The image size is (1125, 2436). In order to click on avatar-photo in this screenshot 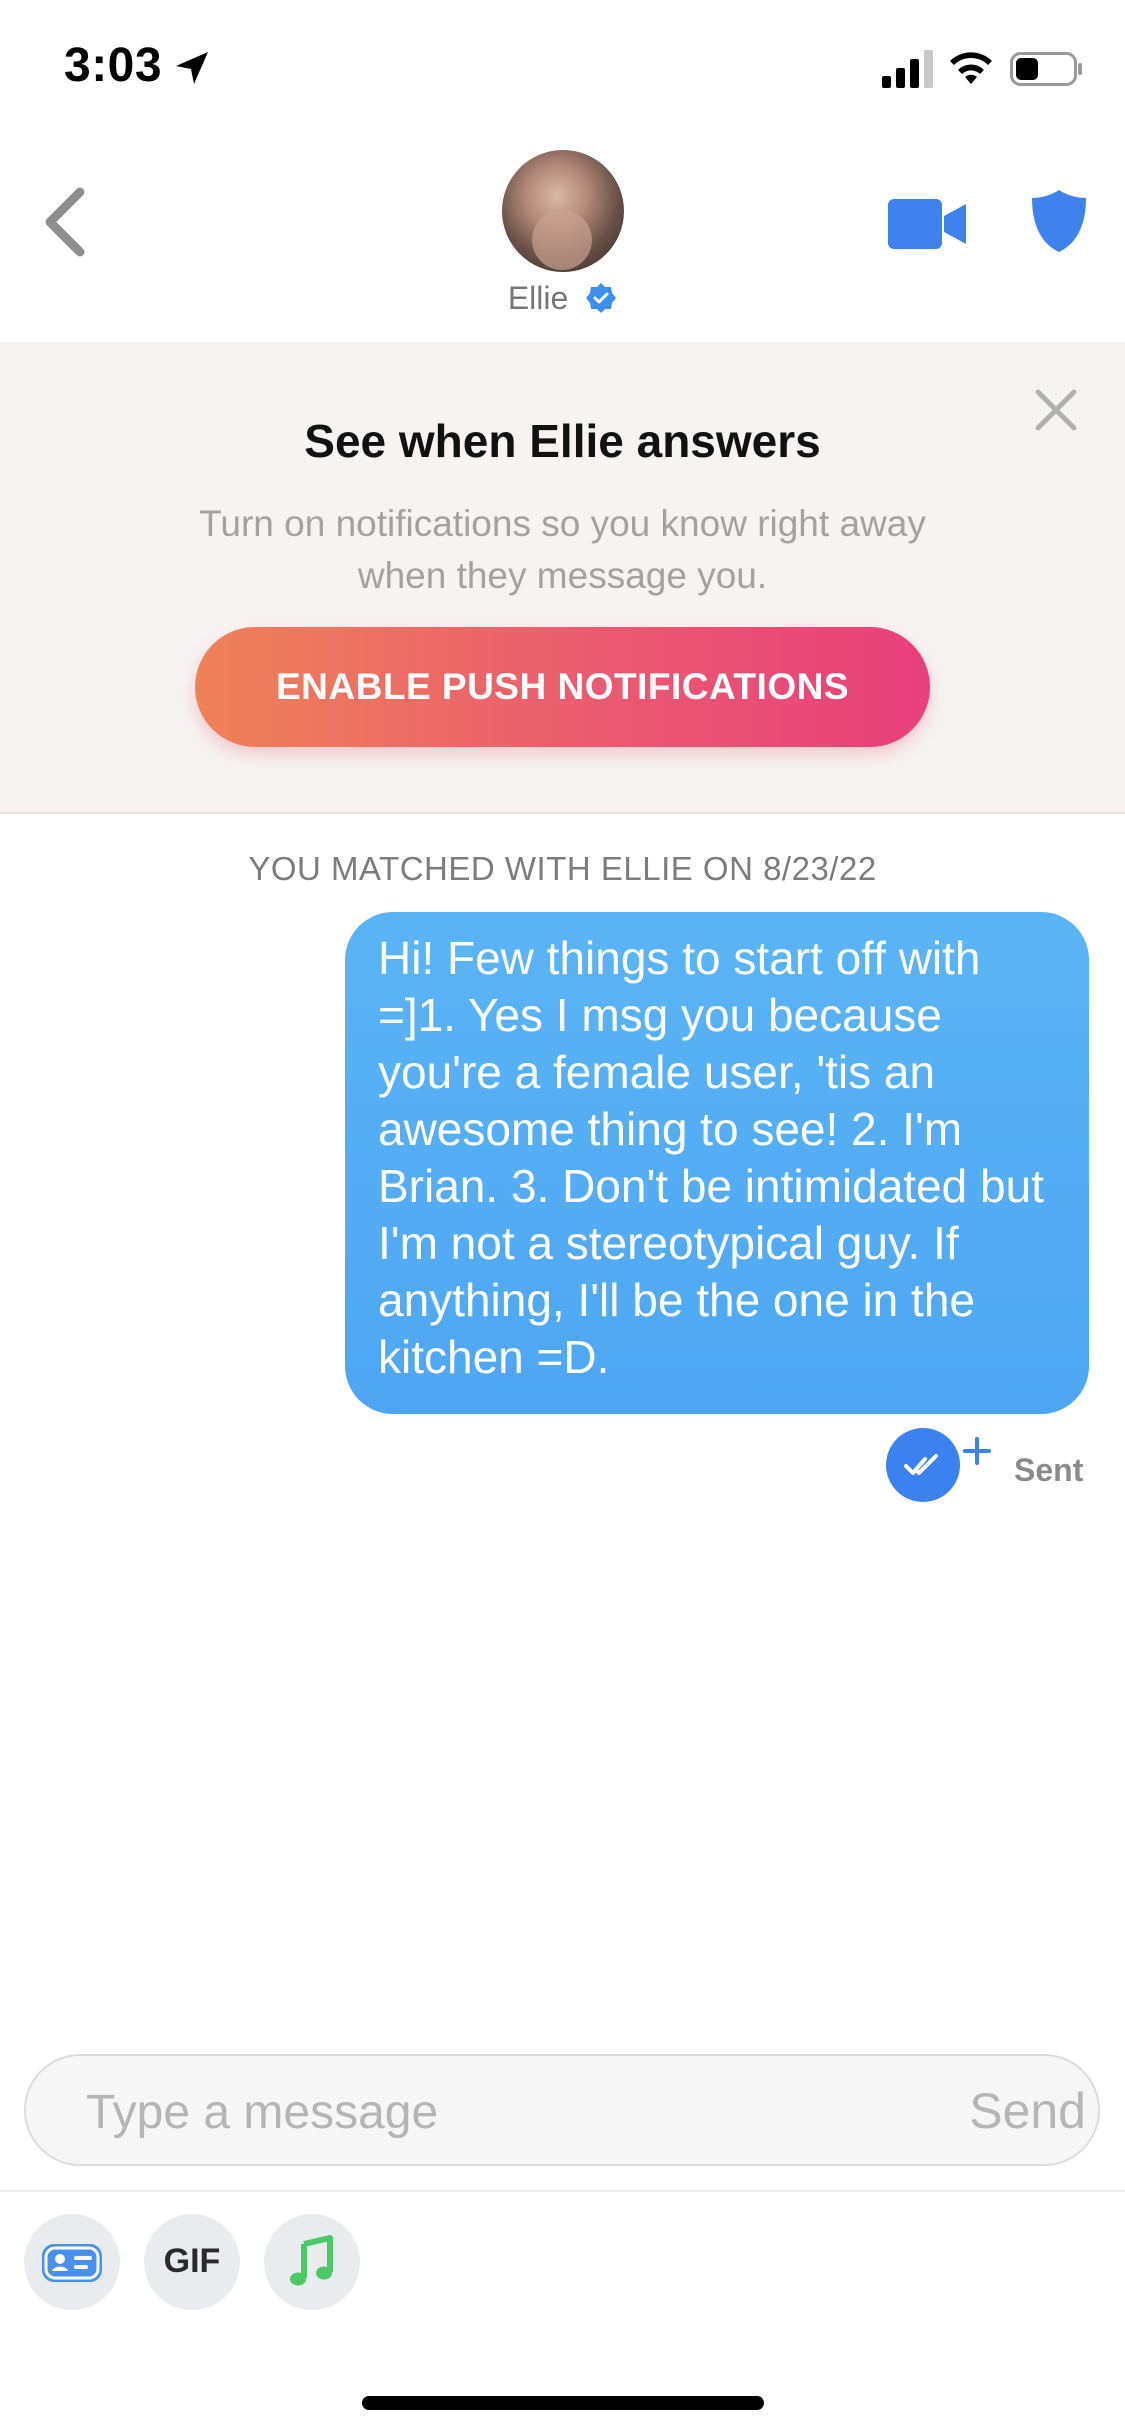, I will do `click(562, 240)`.